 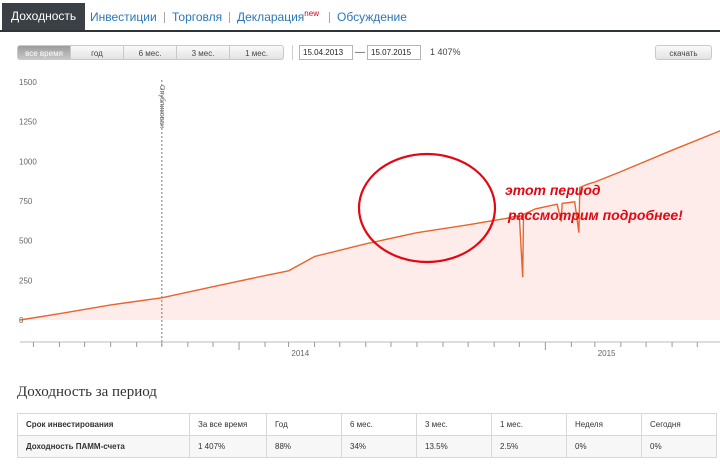 I want to click on download-button: скачать, so click(x=683, y=52).